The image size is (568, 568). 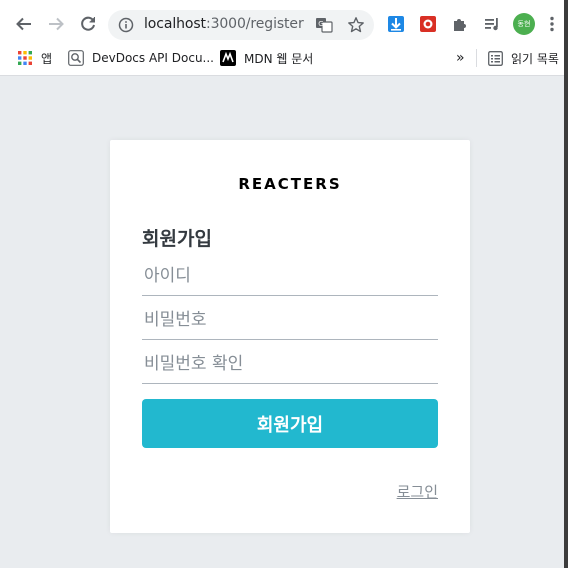 What do you see at coordinates (228, 58) in the screenshot?
I see `mdn-icon` at bounding box center [228, 58].